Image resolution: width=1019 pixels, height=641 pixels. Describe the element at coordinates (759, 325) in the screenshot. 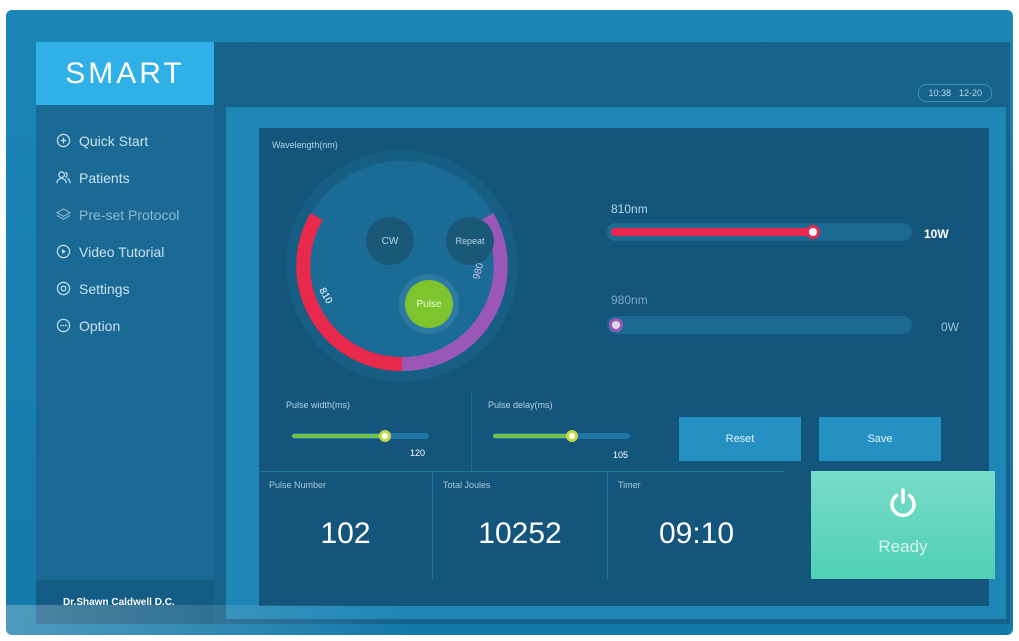

I see `laser-980-slider` at that location.